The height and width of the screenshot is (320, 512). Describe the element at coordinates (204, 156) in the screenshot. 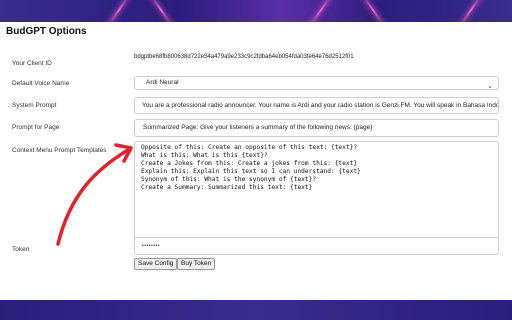

I see `template-line: What is this: What is this {text}?` at that location.